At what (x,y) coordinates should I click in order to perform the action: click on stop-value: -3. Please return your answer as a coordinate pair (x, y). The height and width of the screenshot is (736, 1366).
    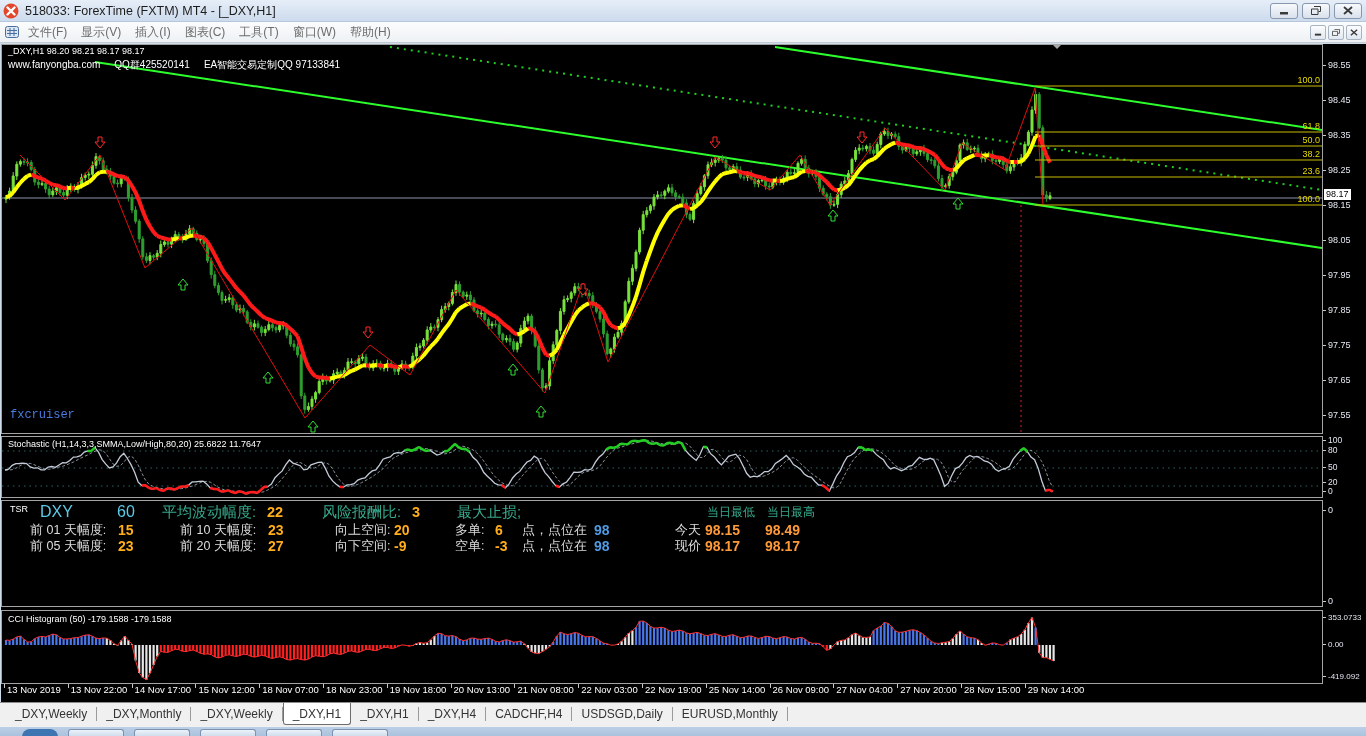
    Looking at the image, I should click on (502, 546).